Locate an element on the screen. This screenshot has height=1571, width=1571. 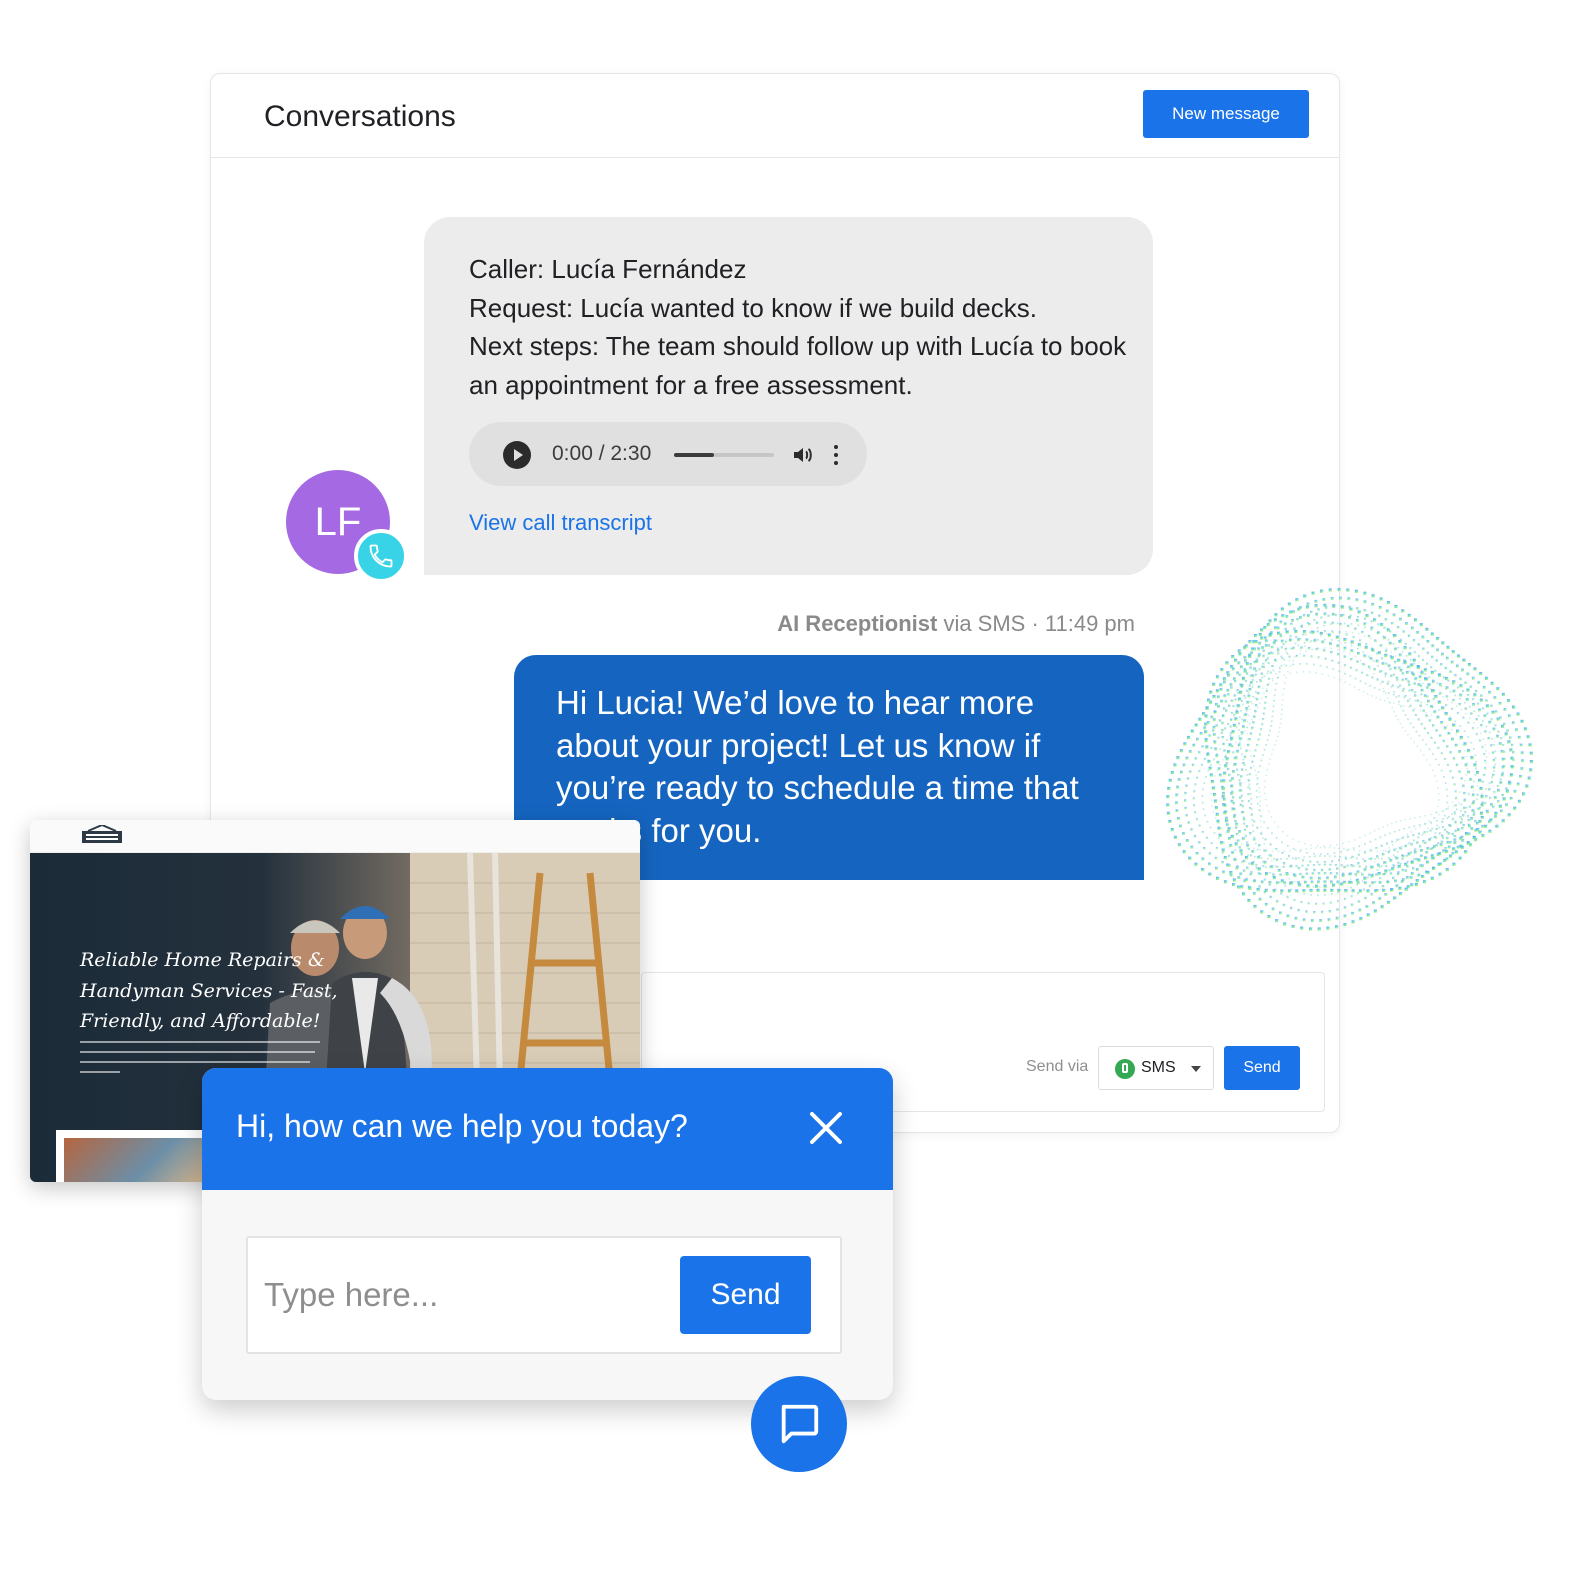
send-button: Send is located at coordinates (1262, 1068).